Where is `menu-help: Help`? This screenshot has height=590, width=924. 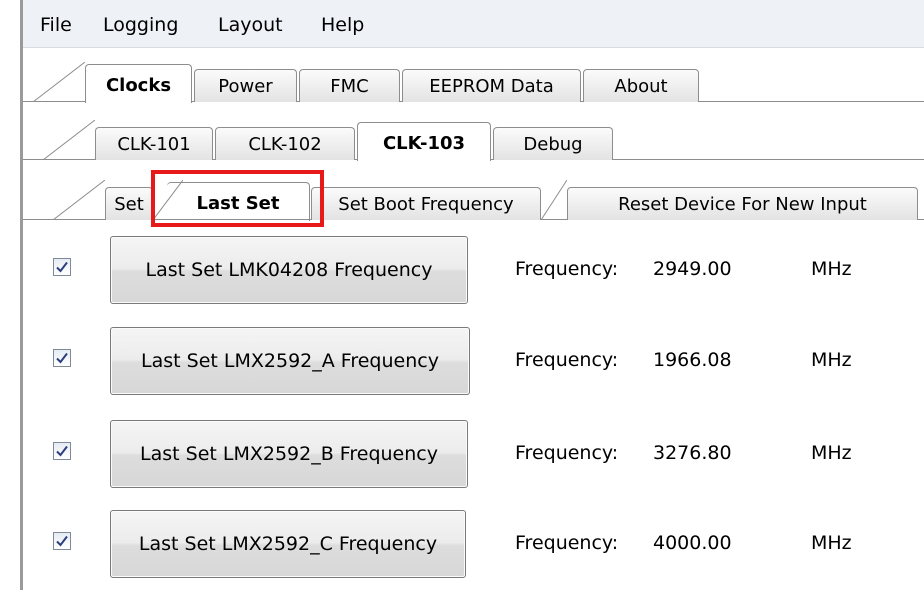 menu-help: Help is located at coordinates (342, 25).